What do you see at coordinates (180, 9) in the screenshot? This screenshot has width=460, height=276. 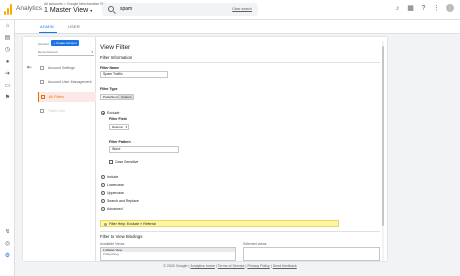 I see `search-box: spam Clear search` at bounding box center [180, 9].